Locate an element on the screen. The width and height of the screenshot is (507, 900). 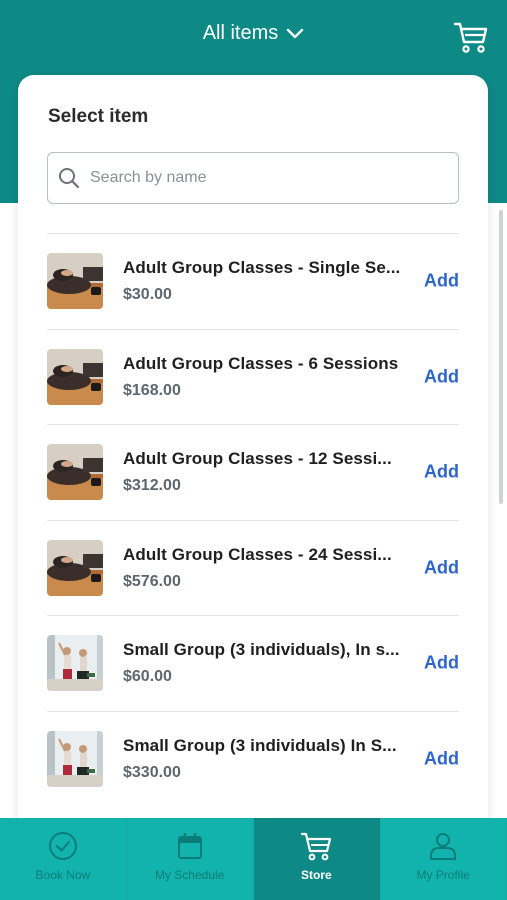
panel-title: Select item is located at coordinates (98, 116).